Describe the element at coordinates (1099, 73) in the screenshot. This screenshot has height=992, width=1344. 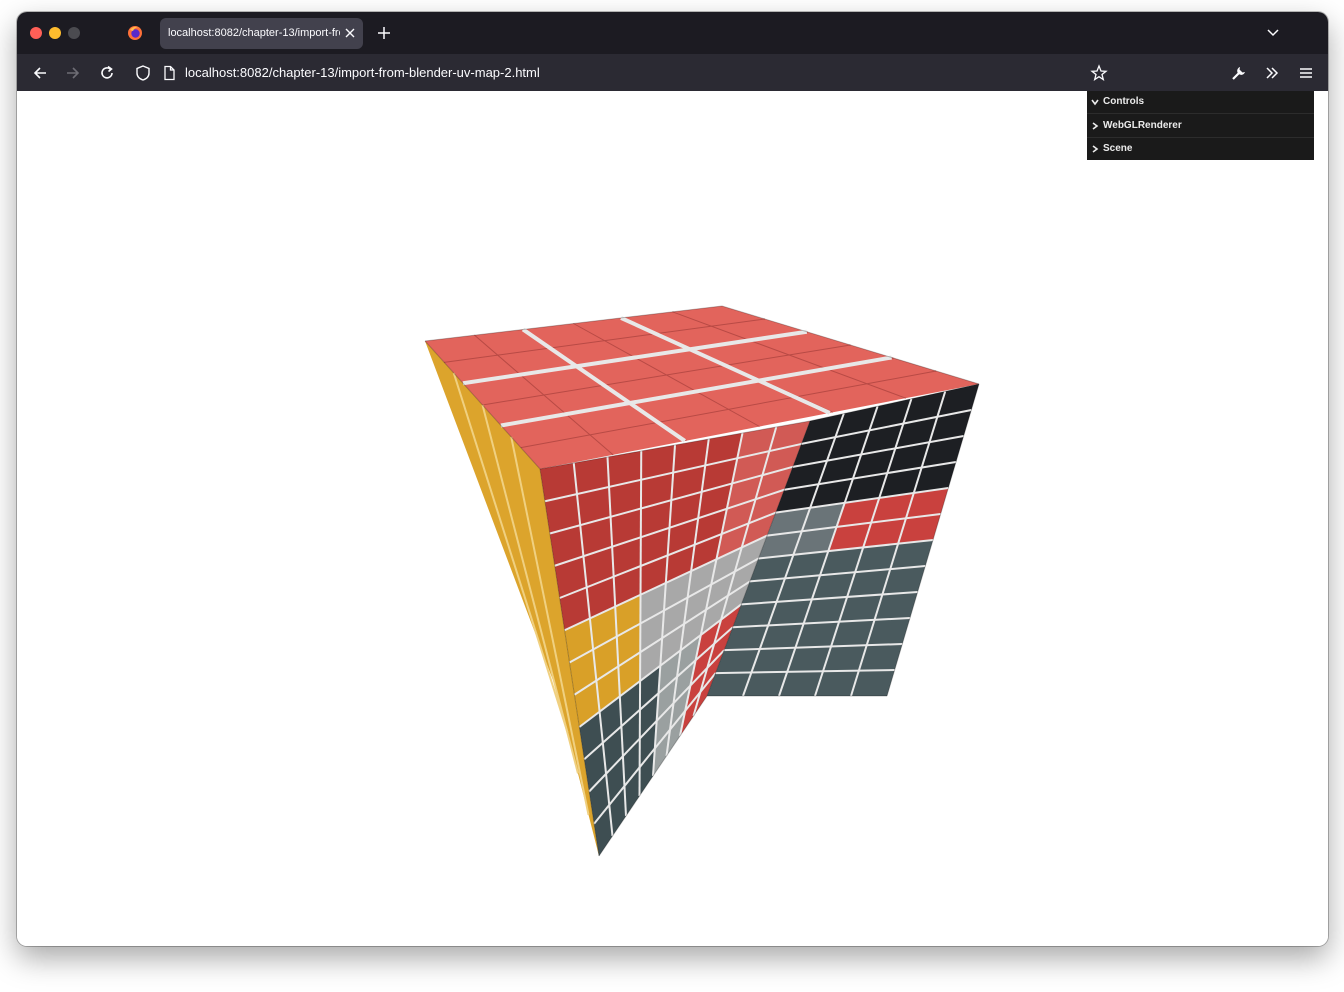
I see `bookmark-star-icon` at that location.